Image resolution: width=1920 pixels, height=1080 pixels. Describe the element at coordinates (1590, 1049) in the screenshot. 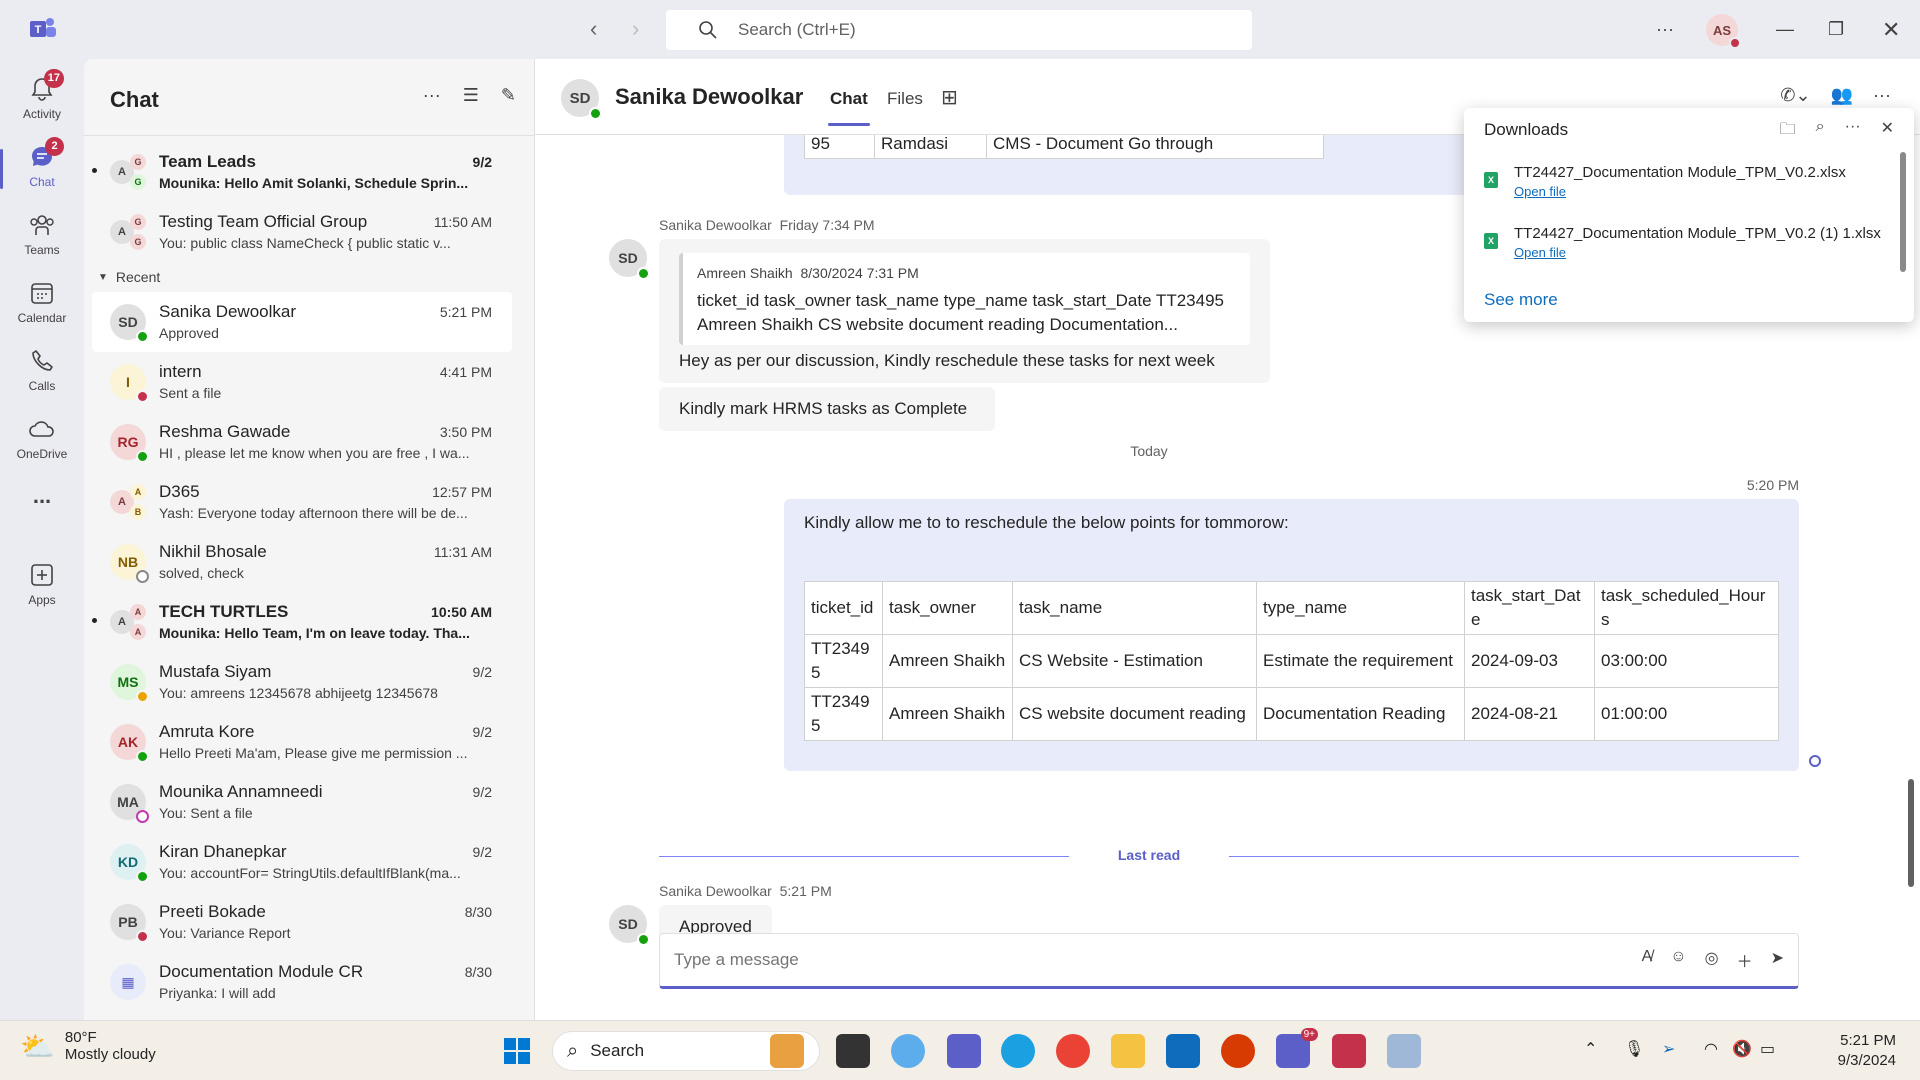

I see `tray-chevron-icon: ⌃` at that location.